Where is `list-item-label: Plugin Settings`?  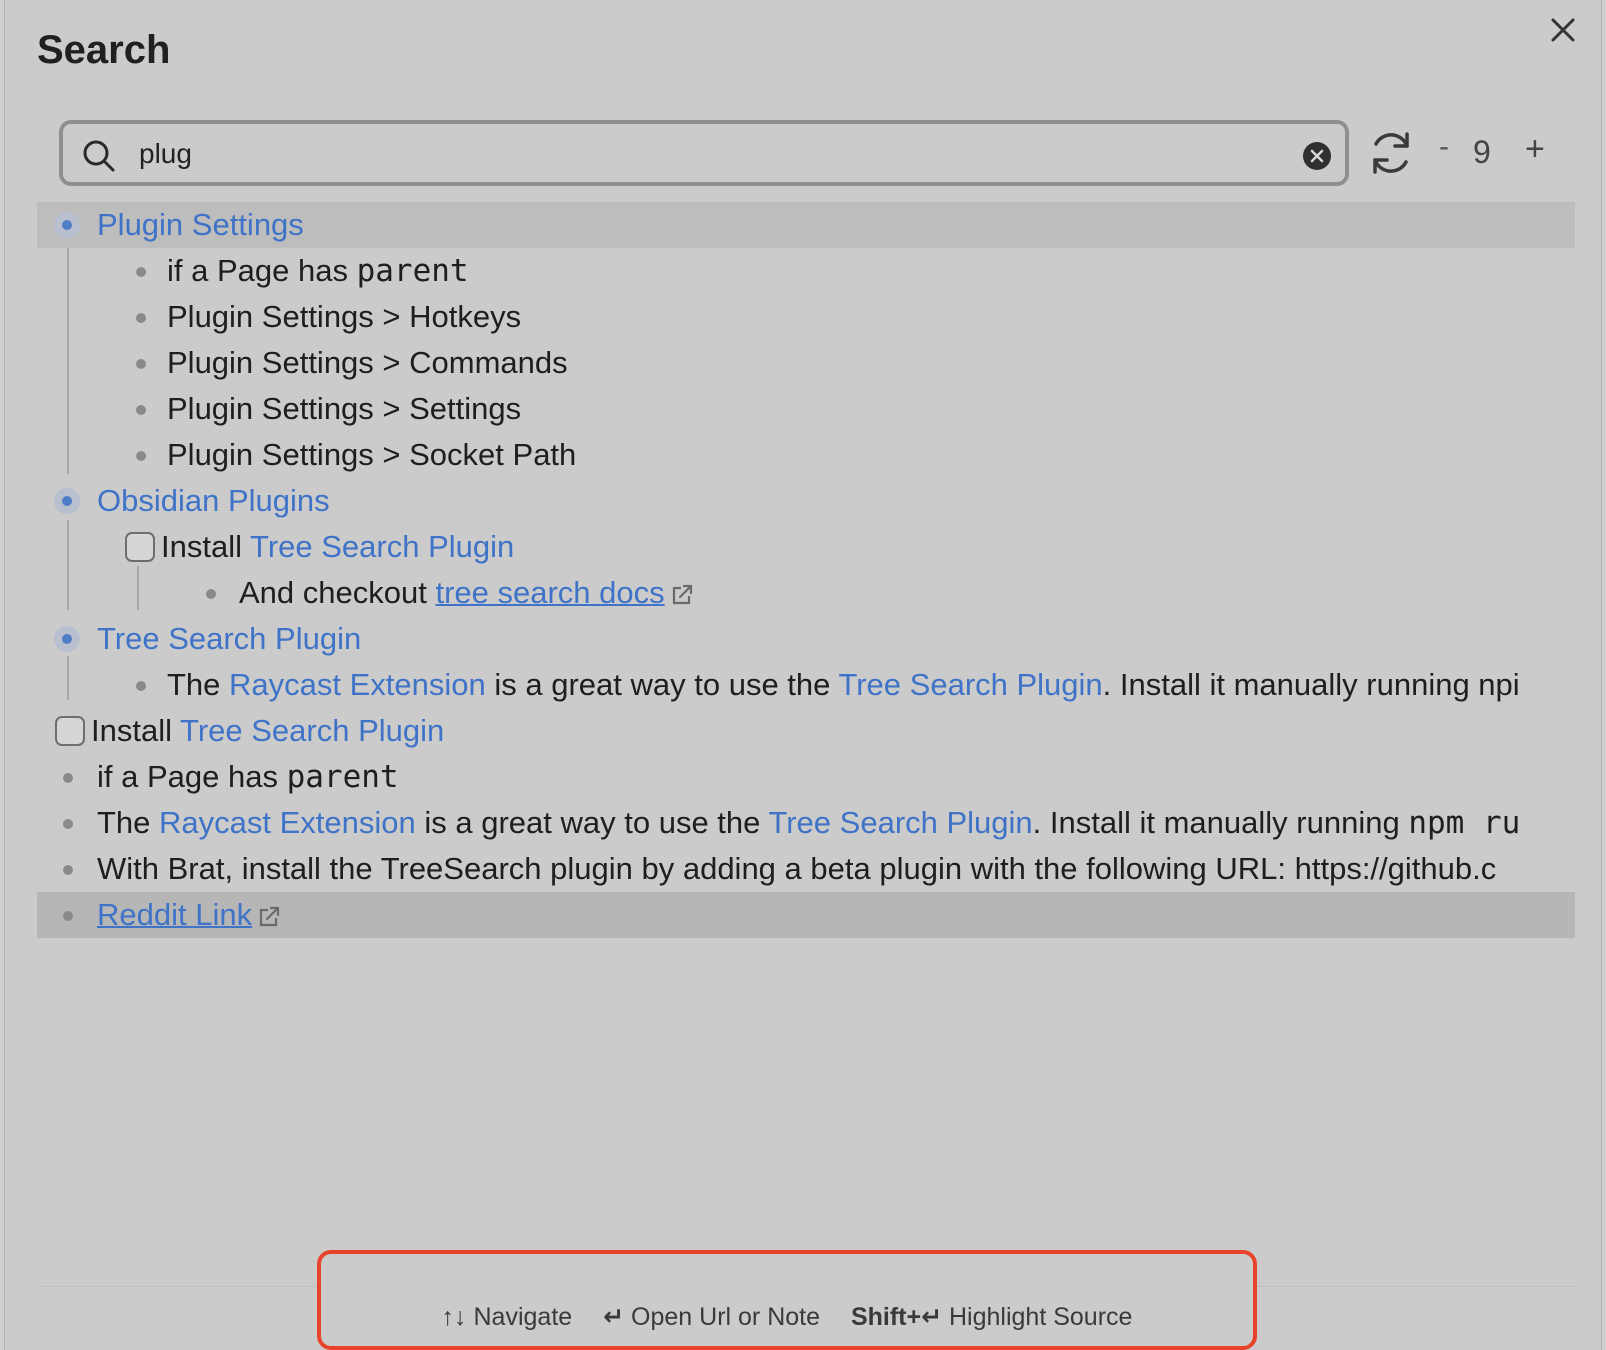
list-item-label: Plugin Settings is located at coordinates (200, 224).